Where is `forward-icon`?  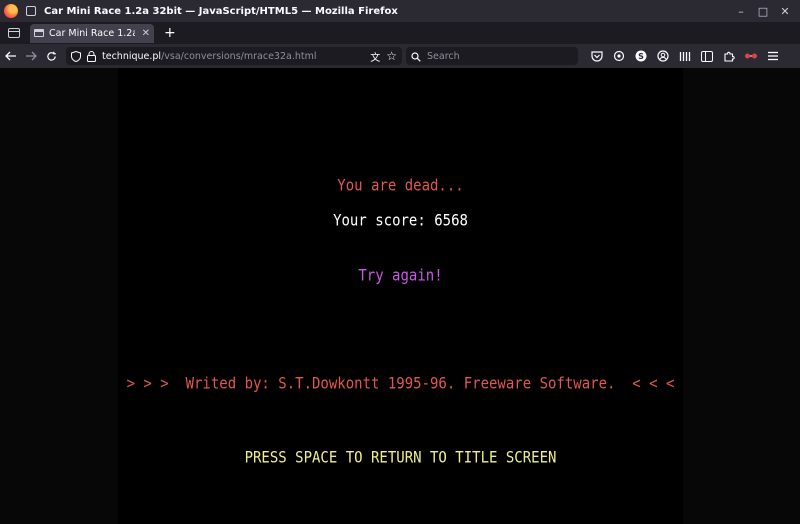 forward-icon is located at coordinates (31, 56).